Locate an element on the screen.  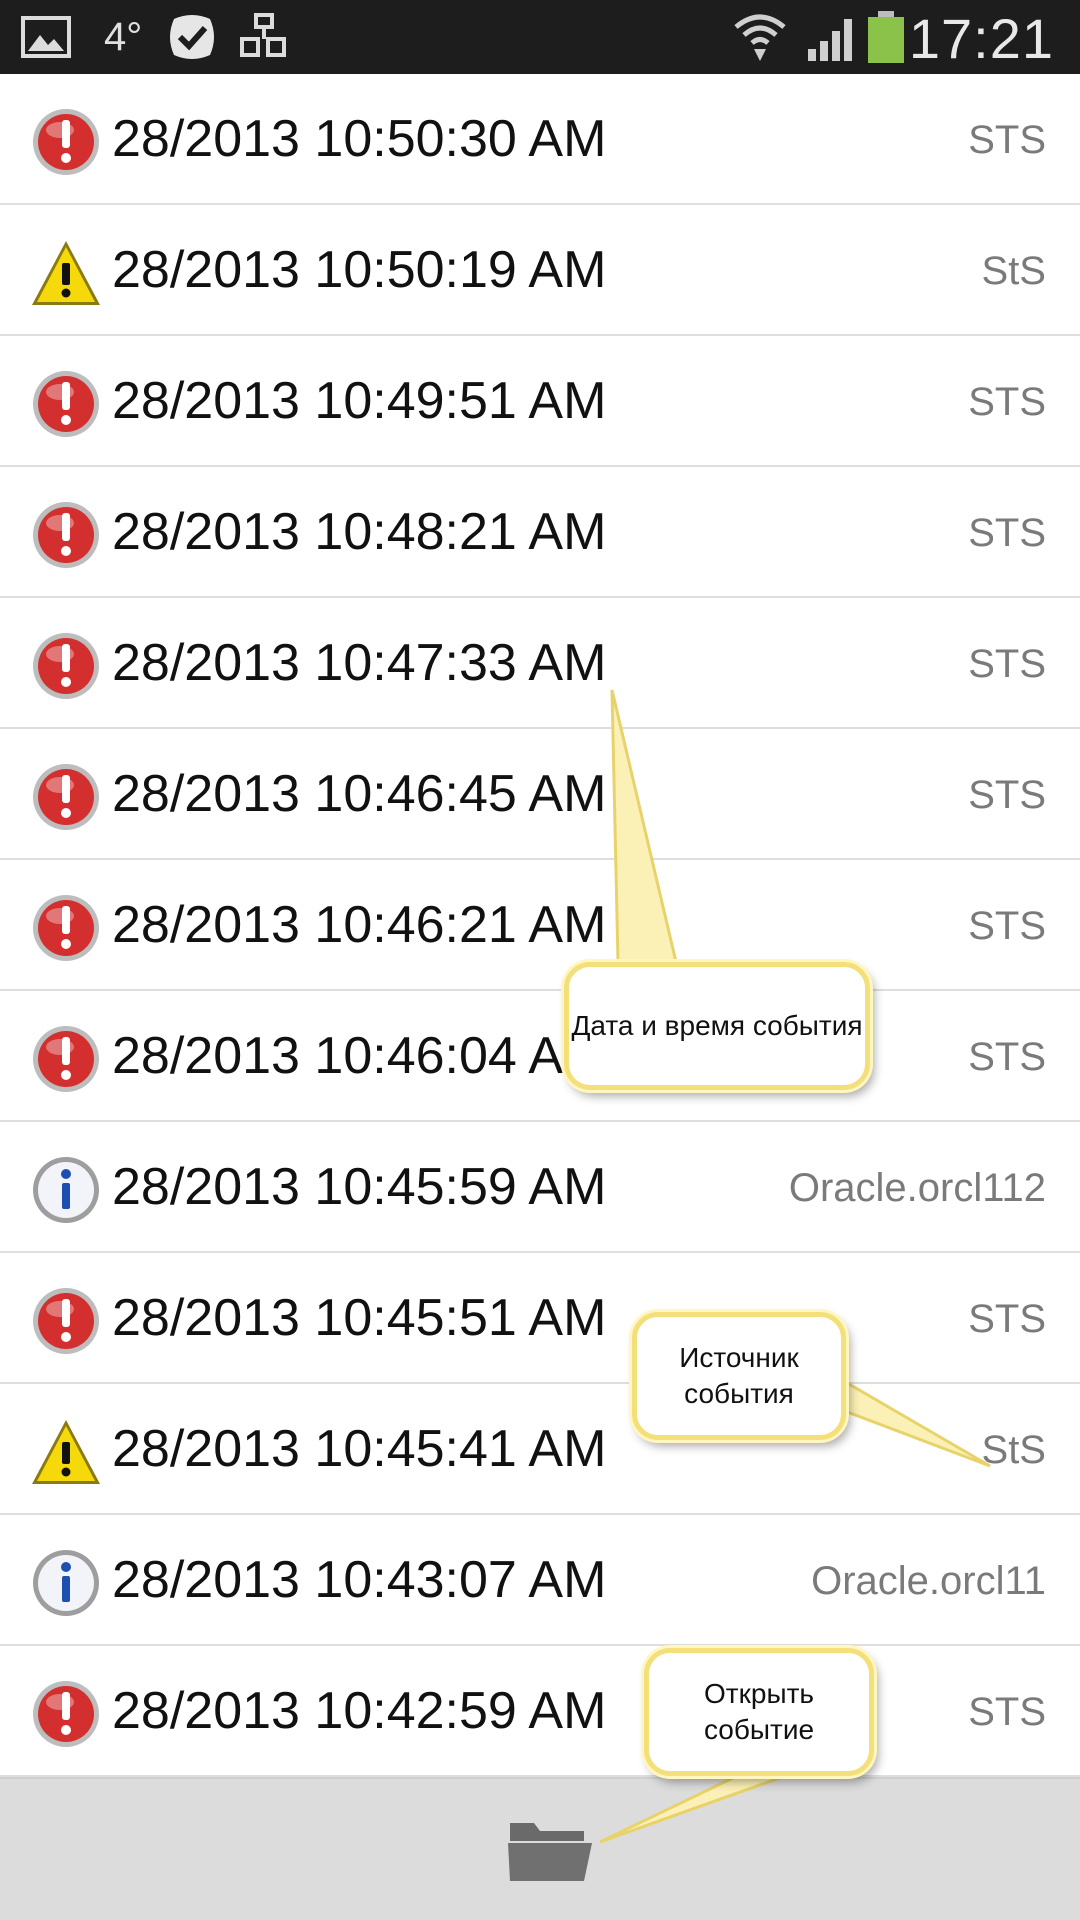
event-datetime: 28/2013 10:45:51 AM is located at coordinates (359, 1318).